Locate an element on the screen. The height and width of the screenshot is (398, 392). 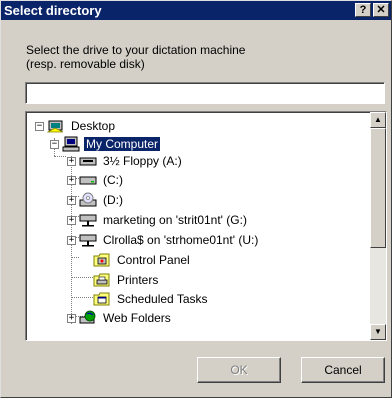
tree-item-label: Clrolla$ on 'strhome01nt' (U:) is located at coordinates (181, 240).